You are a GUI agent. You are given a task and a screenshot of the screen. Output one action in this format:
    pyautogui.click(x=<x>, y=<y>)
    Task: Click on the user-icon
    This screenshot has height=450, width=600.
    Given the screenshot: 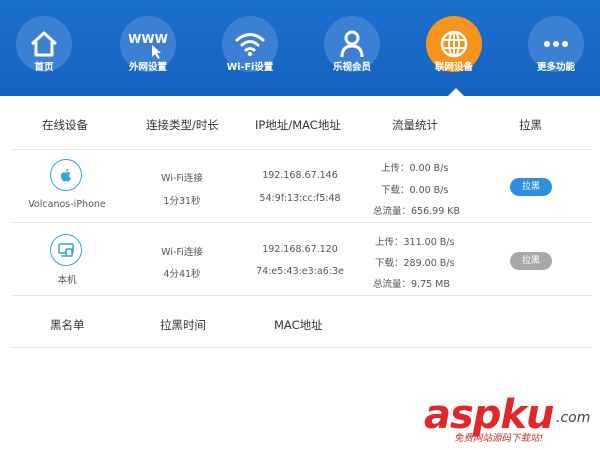 What is the action you would take?
    pyautogui.click(x=352, y=44)
    